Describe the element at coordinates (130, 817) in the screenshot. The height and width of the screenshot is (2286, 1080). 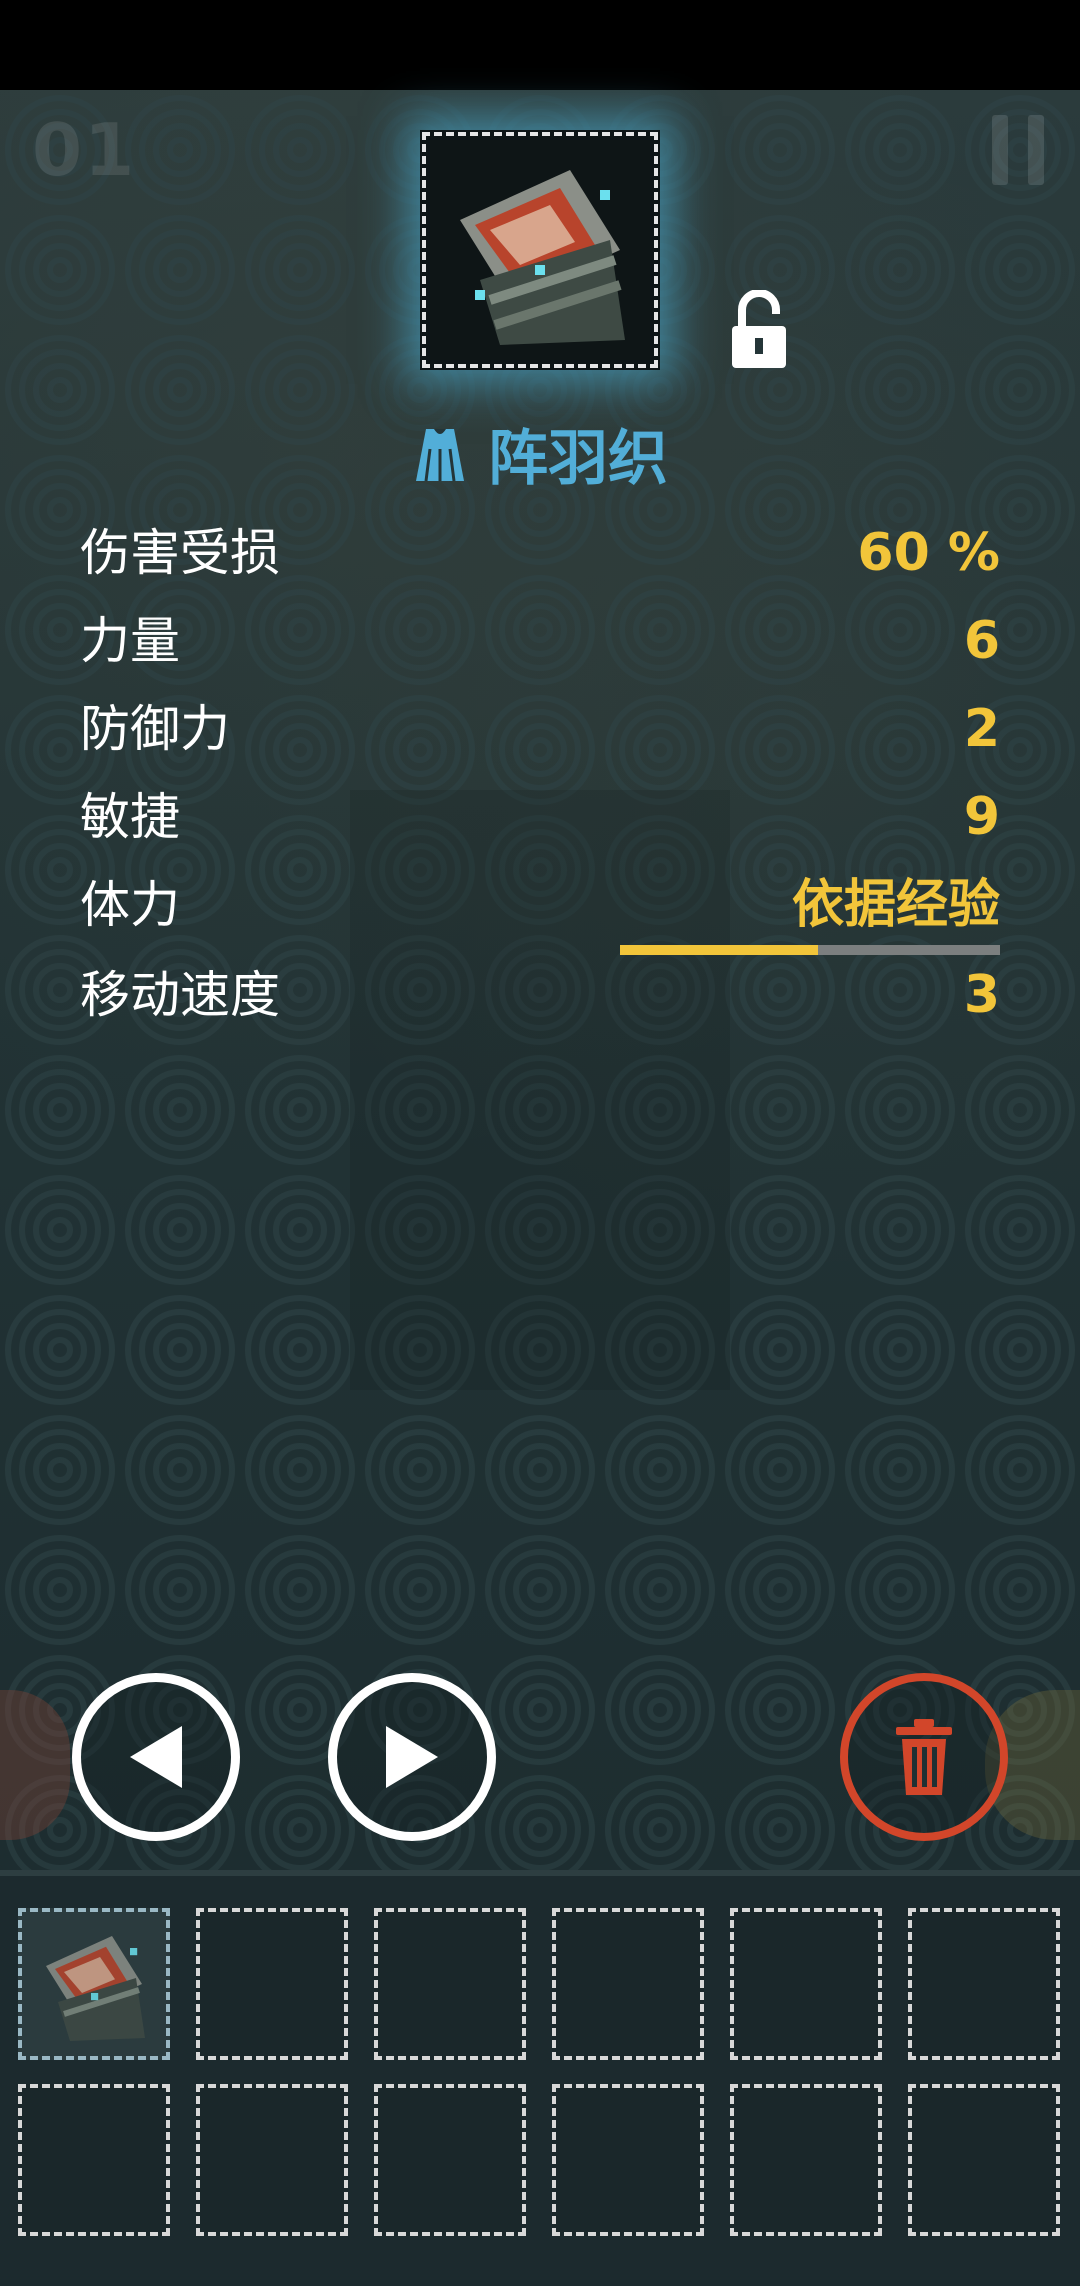
I see `stat-label: 敏捷` at that location.